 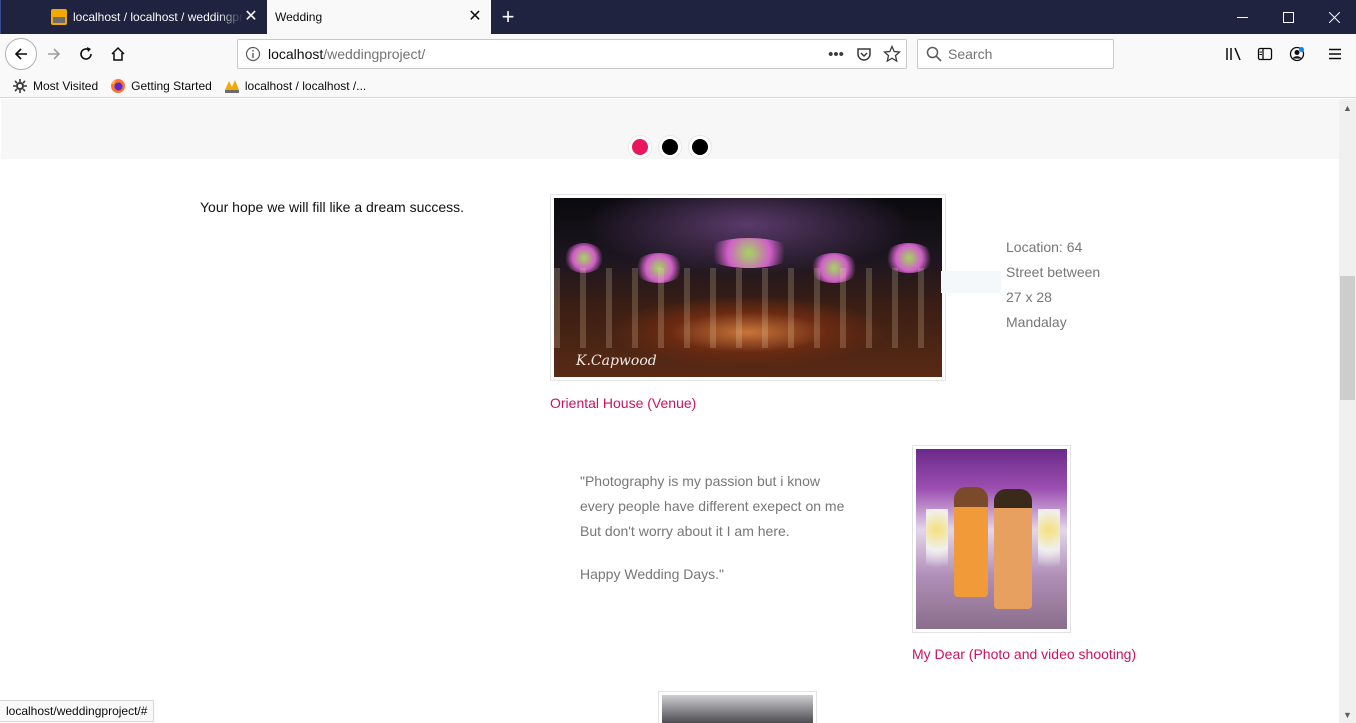 I want to click on reload-button, so click(x=86, y=54).